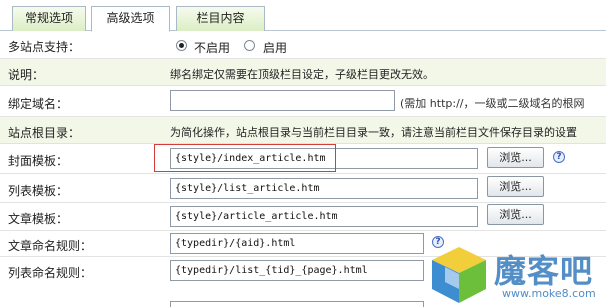 Image resolution: width=606 pixels, height=307 pixels. What do you see at coordinates (492, 103) in the screenshot?
I see `bind-domain-hint: (需加 http://，一级或二级域名的根网` at bounding box center [492, 103].